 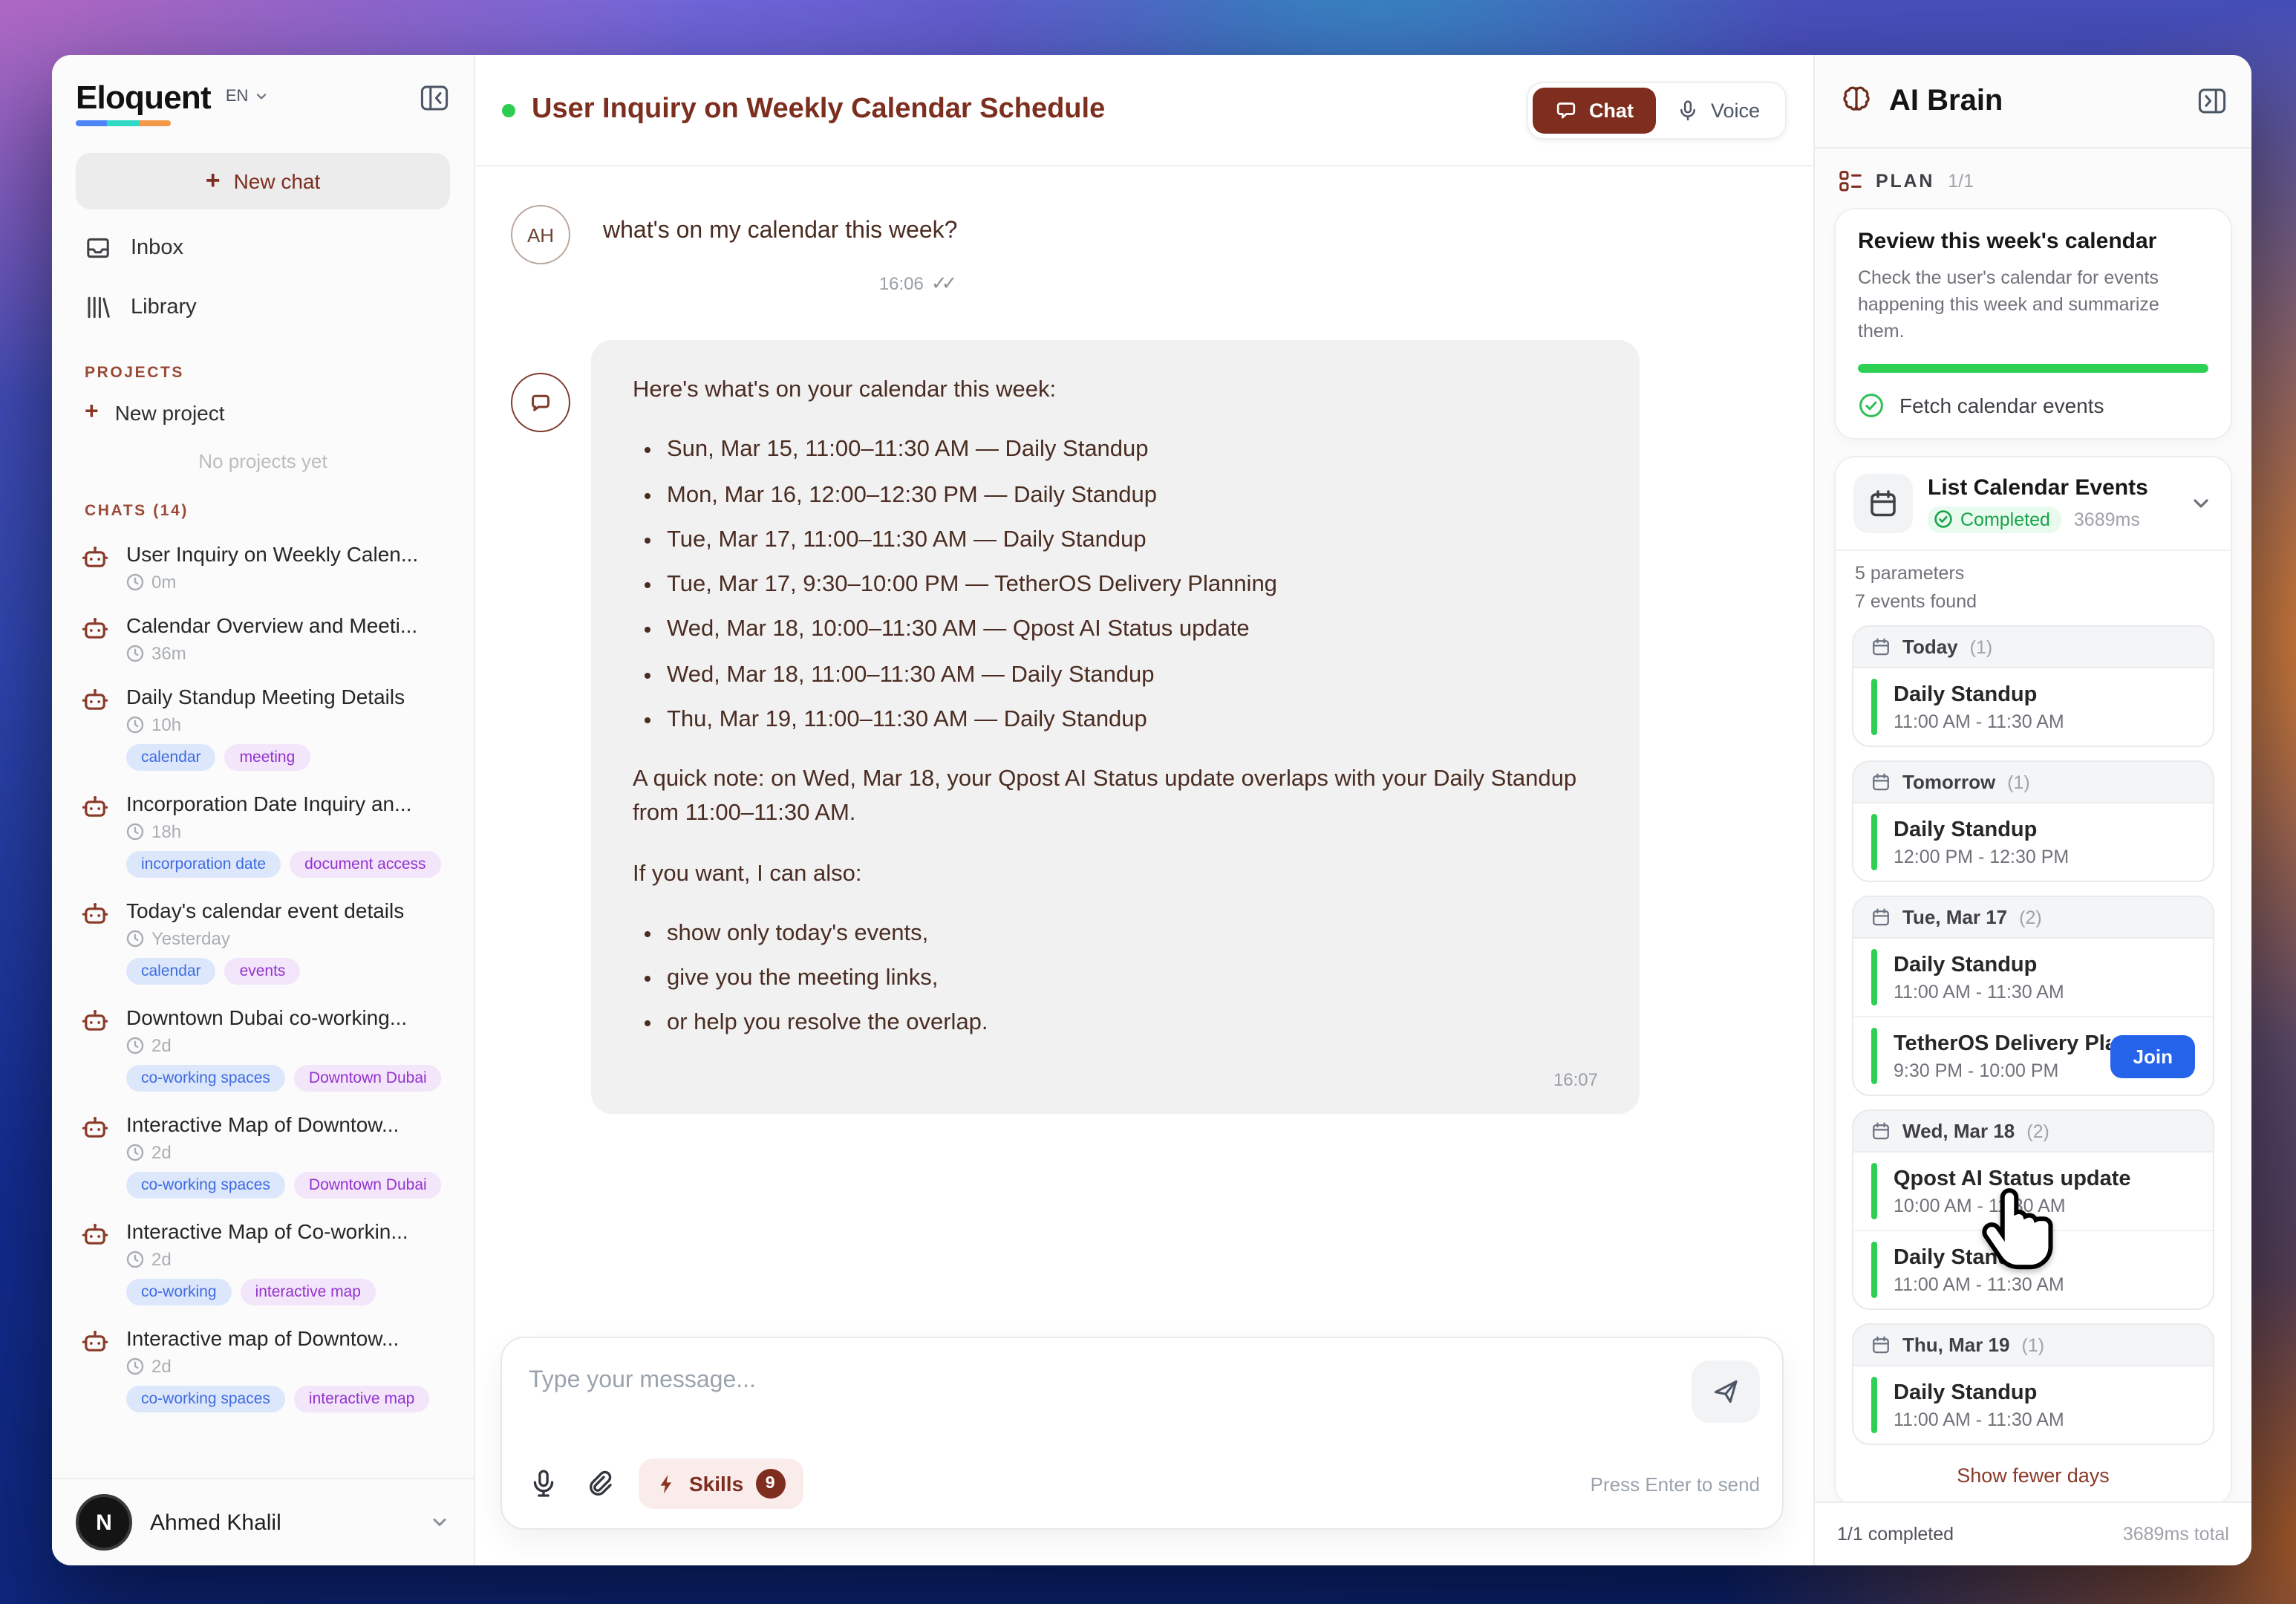 What do you see at coordinates (171, 972) in the screenshot?
I see `tag-chip: calendar` at bounding box center [171, 972].